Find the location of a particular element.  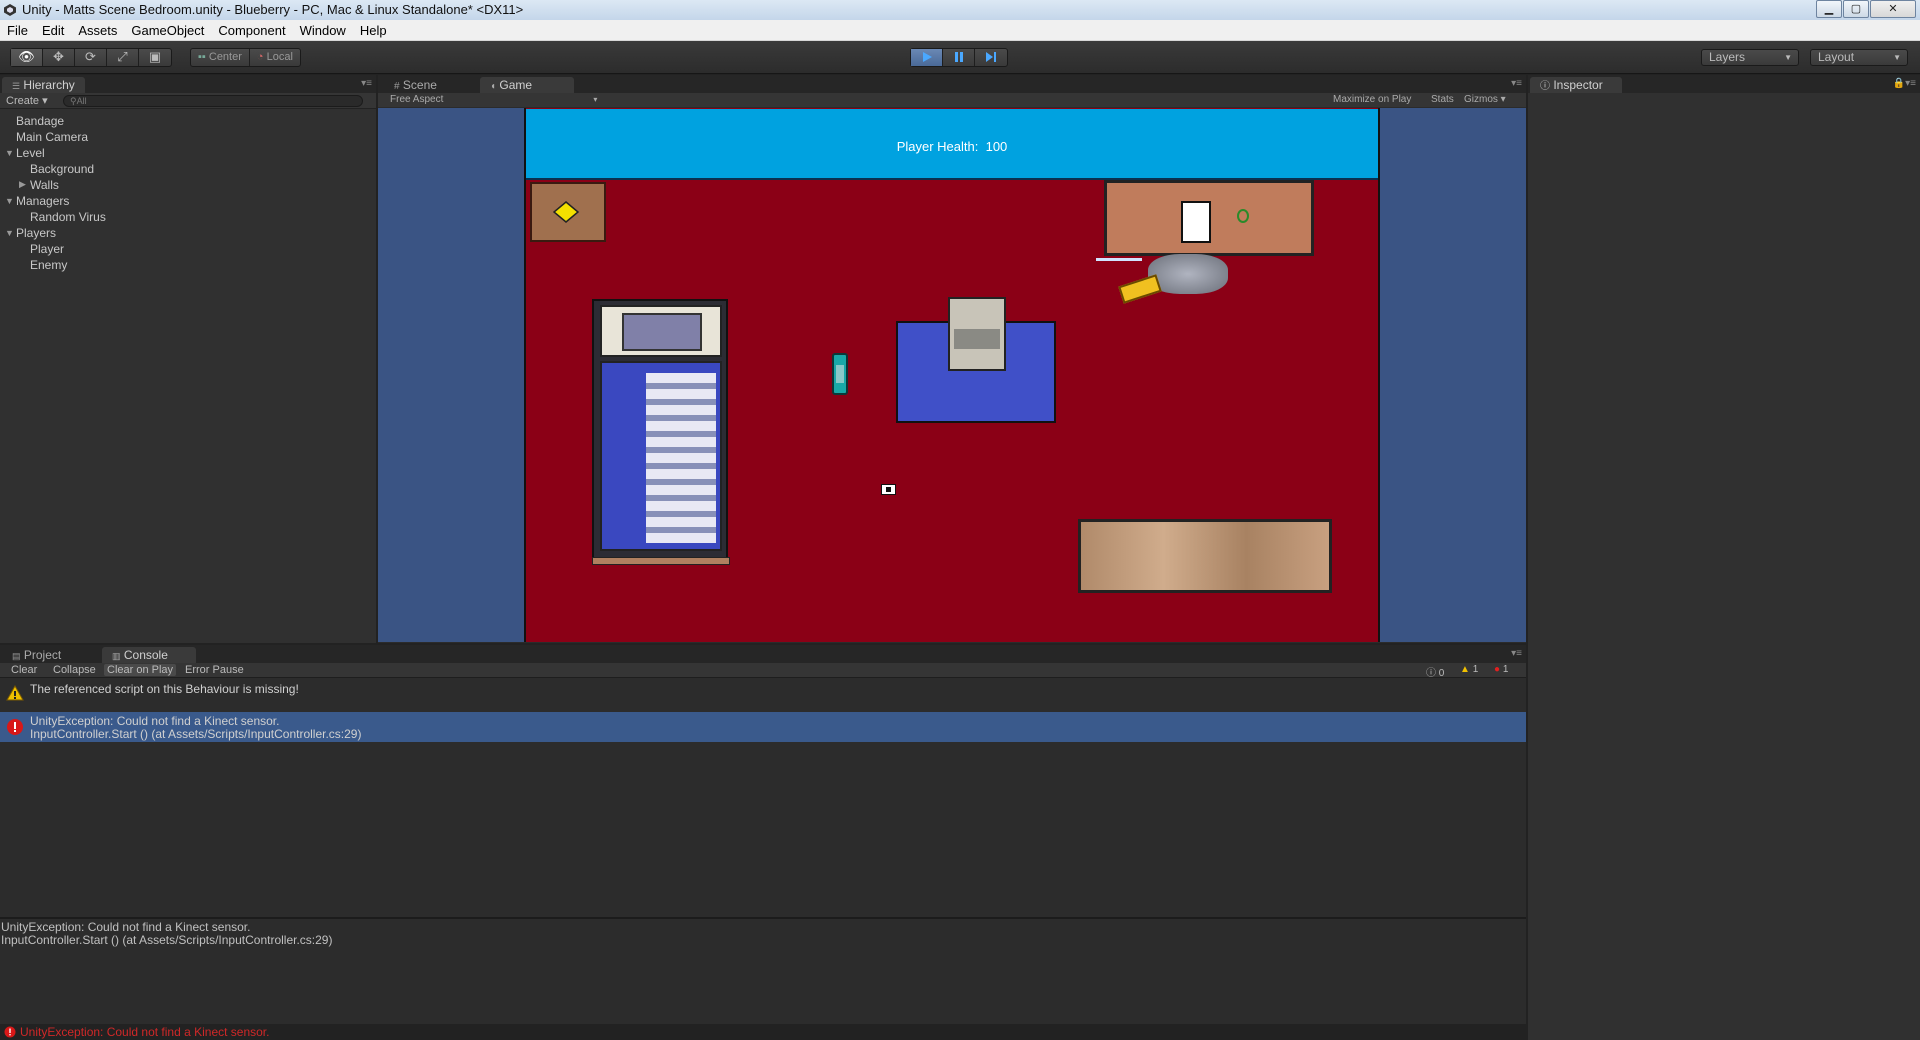

clear-on-play-toggle: Clear on Play is located at coordinates (140, 670).